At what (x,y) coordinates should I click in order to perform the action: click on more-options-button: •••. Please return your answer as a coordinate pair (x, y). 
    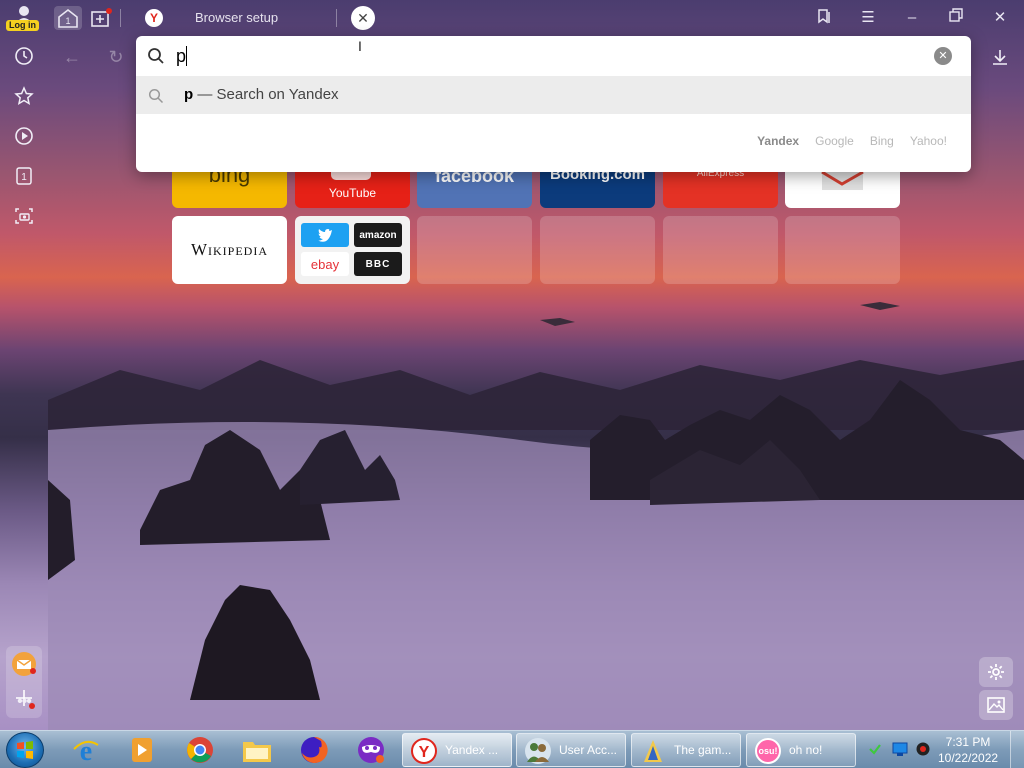
    Looking at the image, I should click on (24, 702).